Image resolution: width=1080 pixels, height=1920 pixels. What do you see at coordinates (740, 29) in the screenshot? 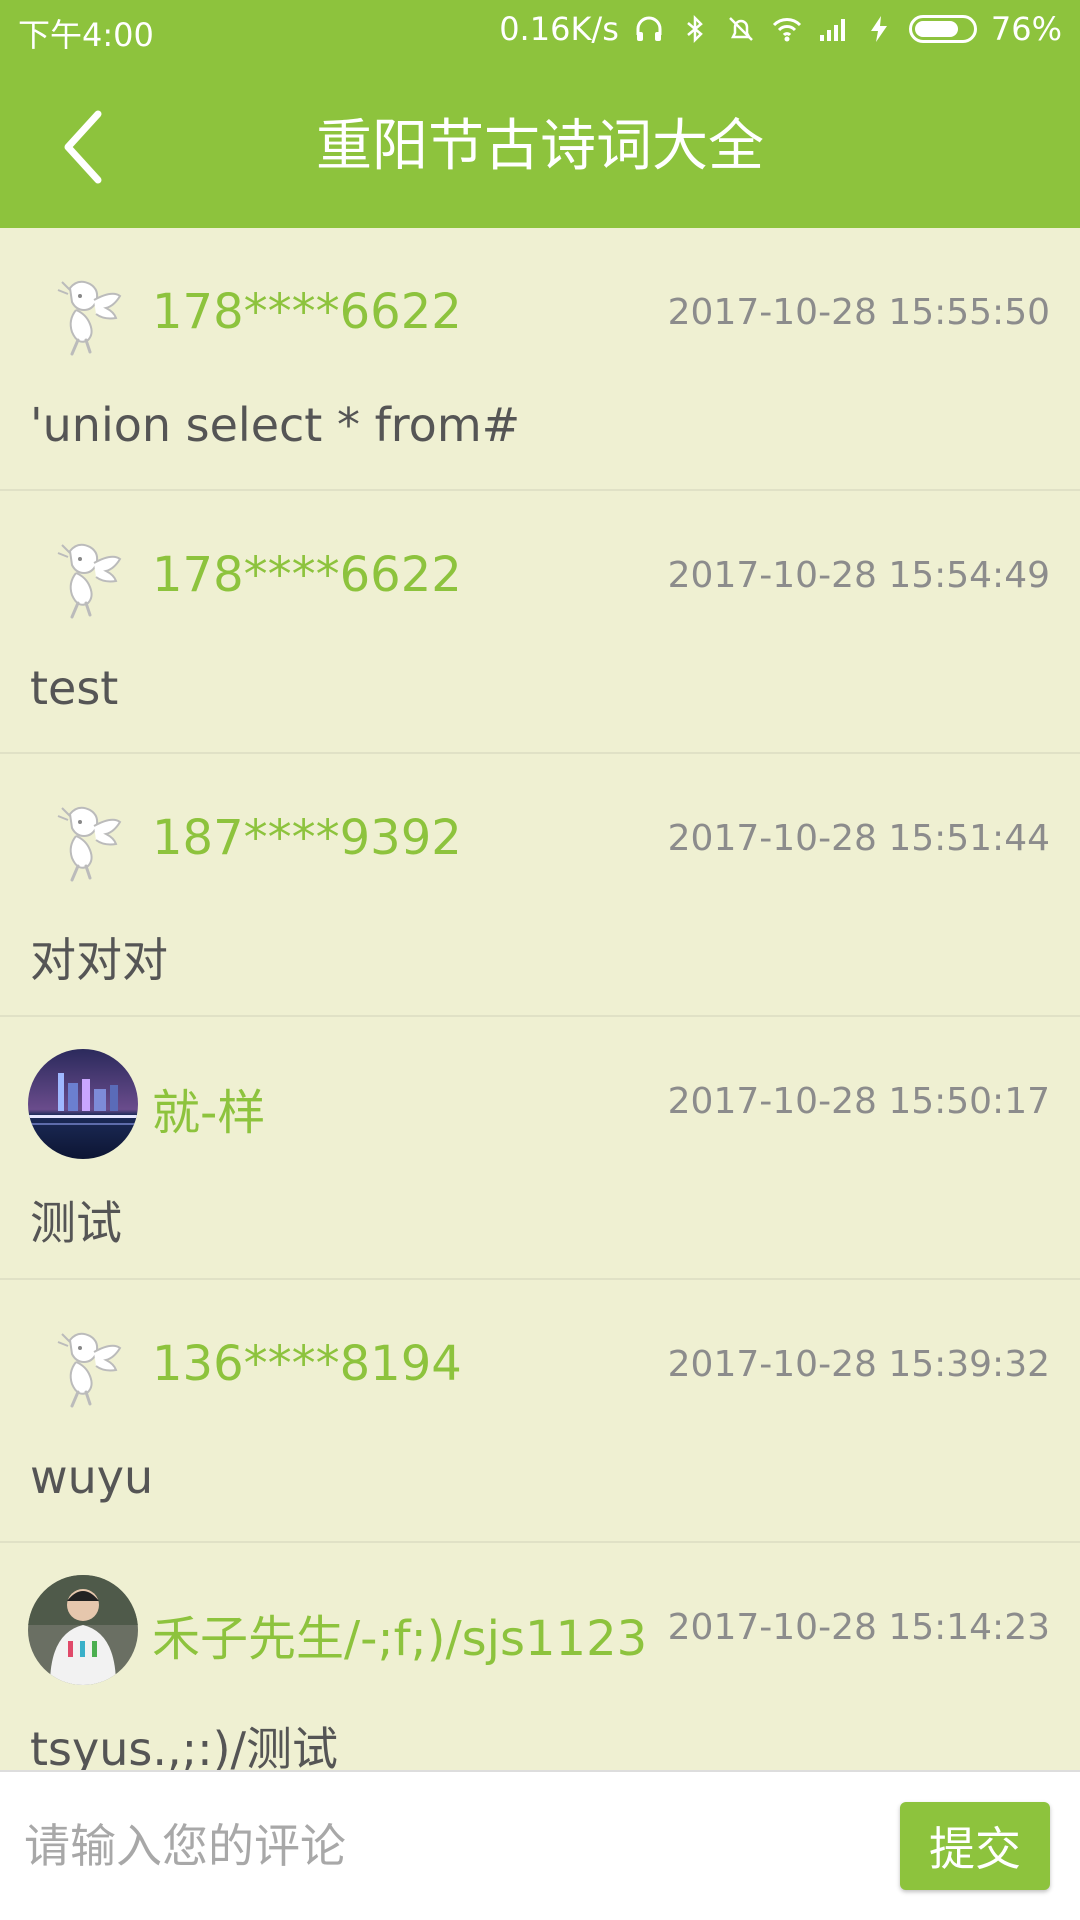
I see `mute-icon` at bounding box center [740, 29].